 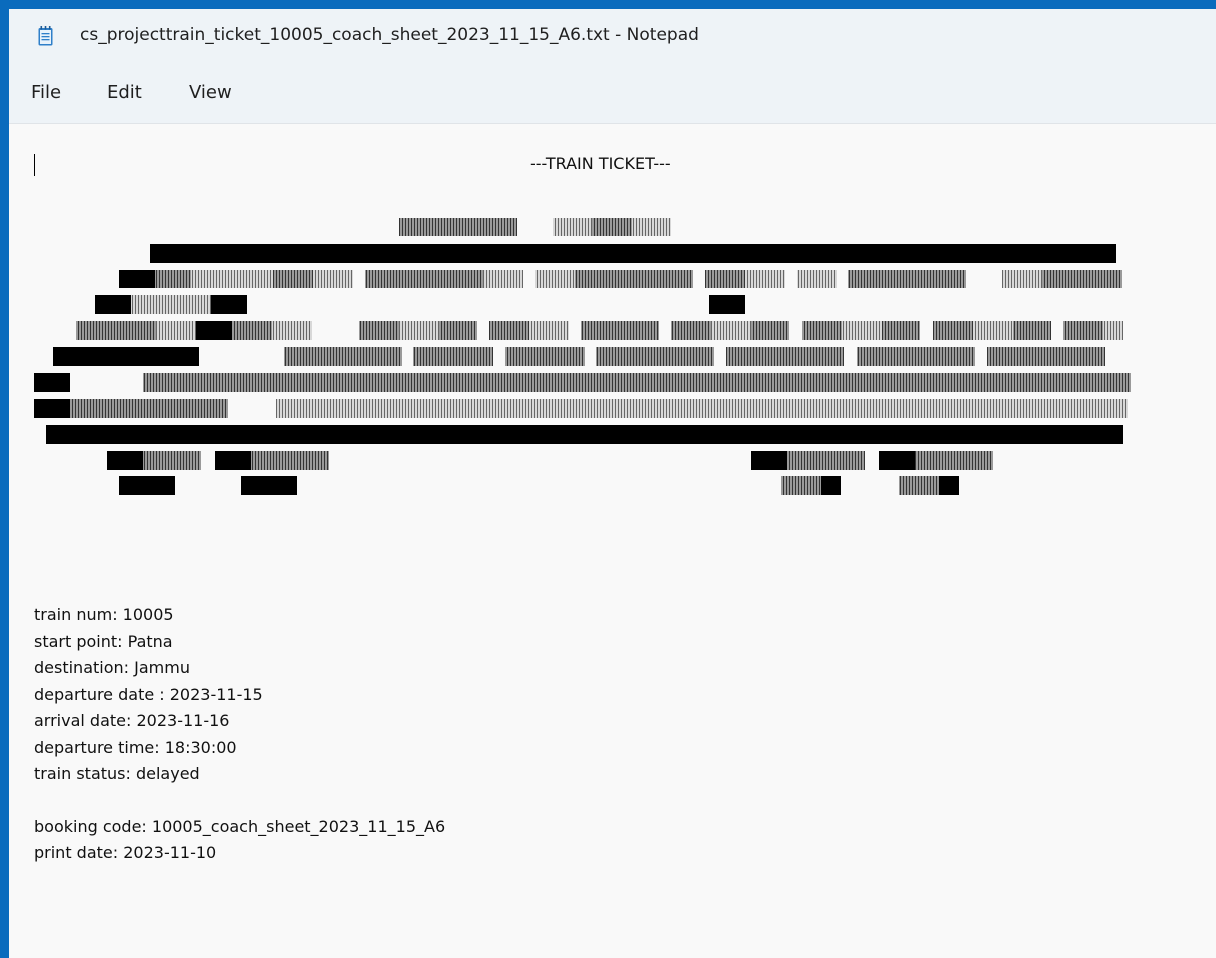 I want to click on departure-date-line: departure date : 2023-11-15, so click(x=148, y=694).